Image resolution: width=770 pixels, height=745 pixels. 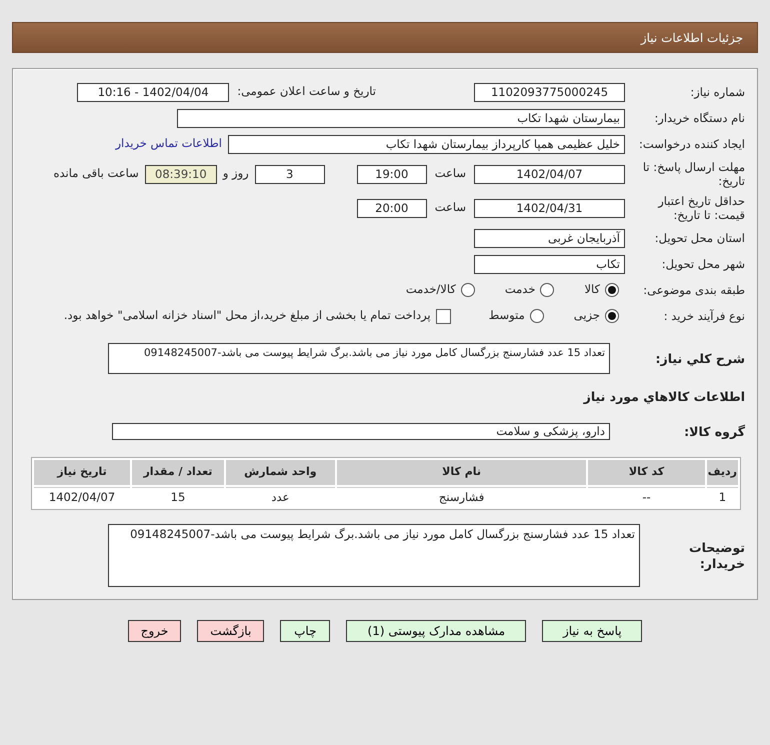 I want to click on text-field: آذربایجان غربی, so click(x=549, y=238).